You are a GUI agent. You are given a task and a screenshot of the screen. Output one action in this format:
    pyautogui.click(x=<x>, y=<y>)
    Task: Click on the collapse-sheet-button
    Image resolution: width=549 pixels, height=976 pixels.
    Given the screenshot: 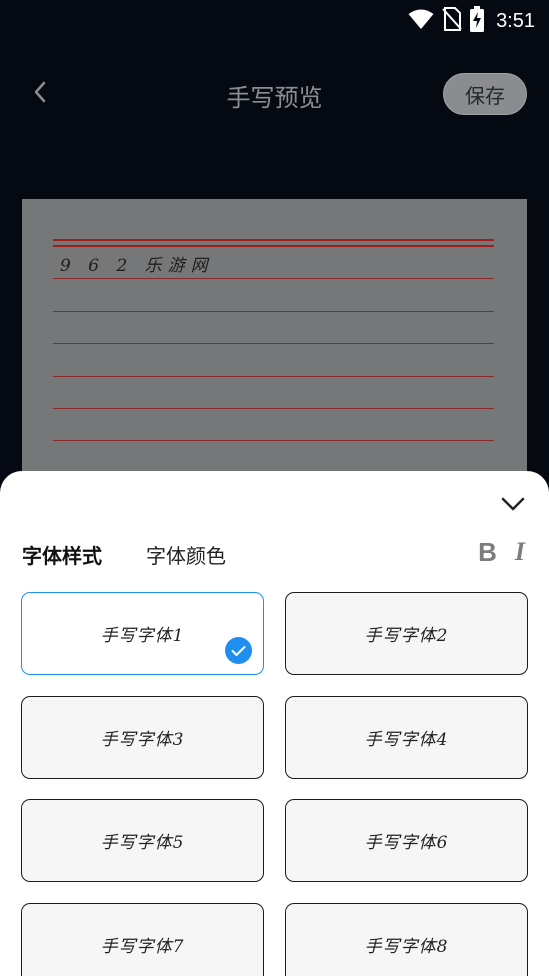 What is the action you would take?
    pyautogui.click(x=513, y=506)
    